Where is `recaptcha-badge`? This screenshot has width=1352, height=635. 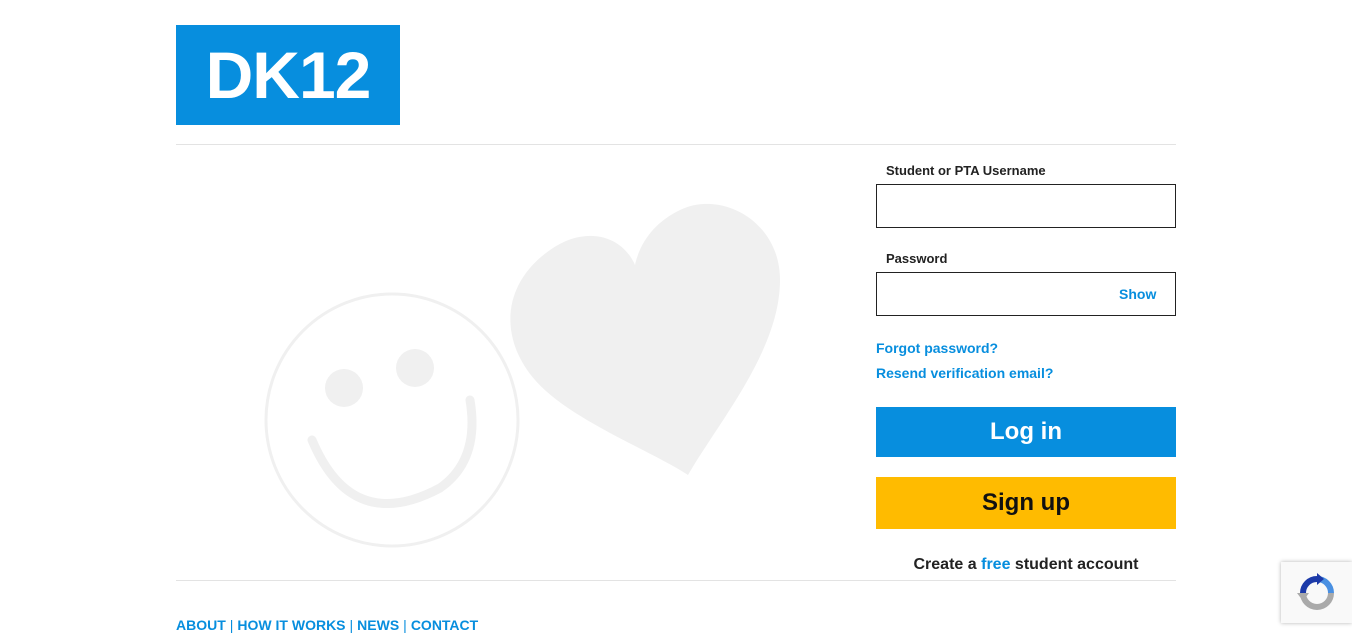
recaptcha-badge is located at coordinates (1316, 592).